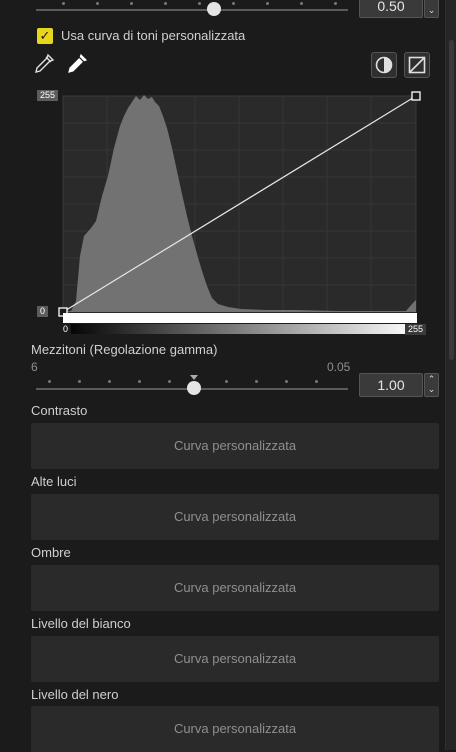 This screenshot has height=752, width=456. Describe the element at coordinates (81, 623) in the screenshot. I see `white-level-label: Livello del bianco` at that location.